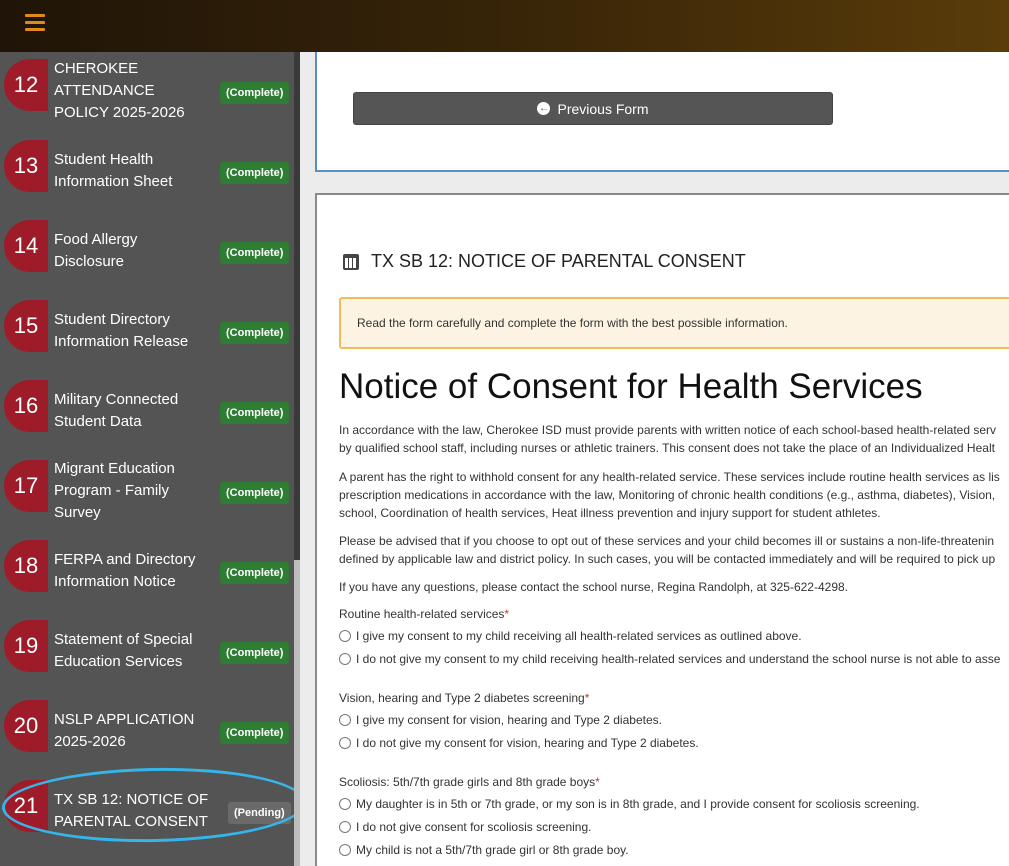 The height and width of the screenshot is (866, 1009). What do you see at coordinates (124, 719) in the screenshot?
I see `label-line: NSLP APPLICATION` at bounding box center [124, 719].